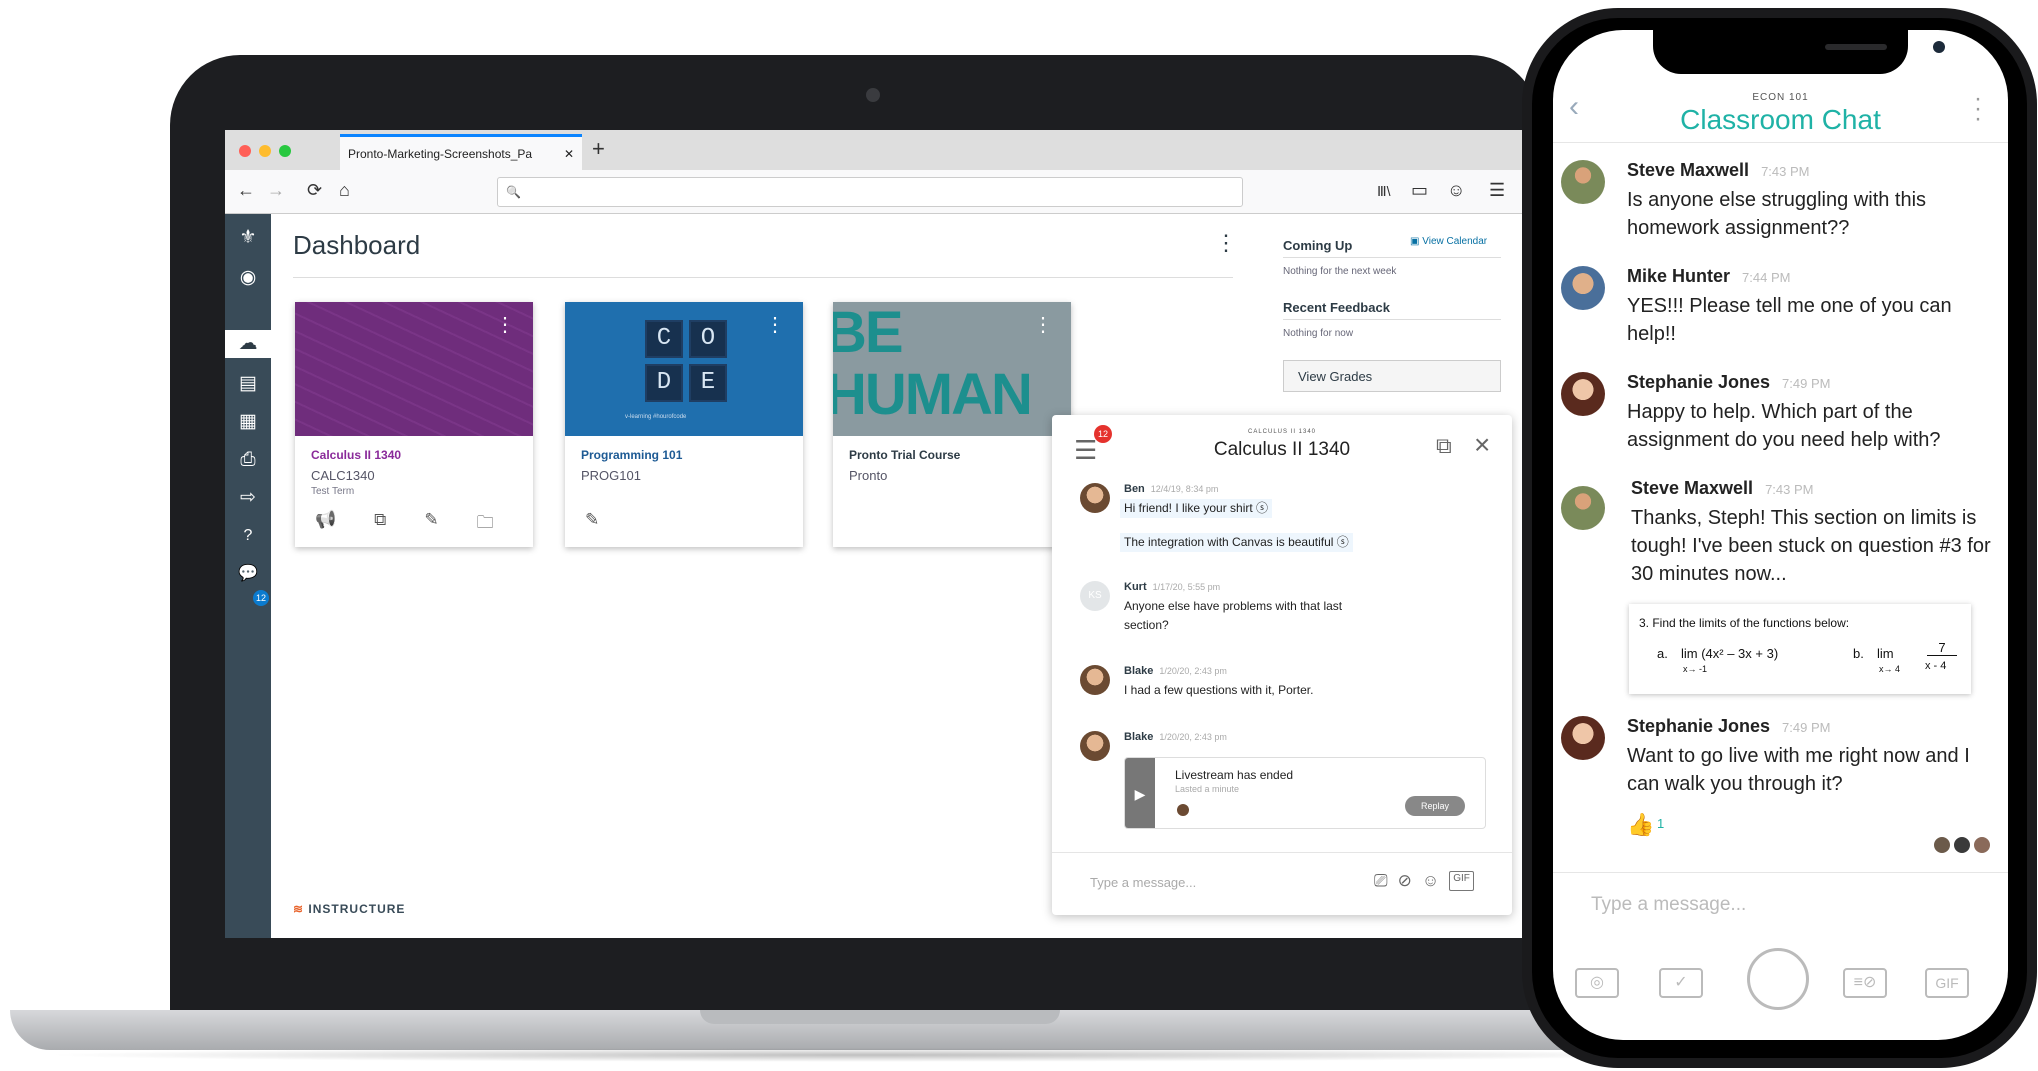  I want to click on popout-icon: ⧉, so click(1444, 446).